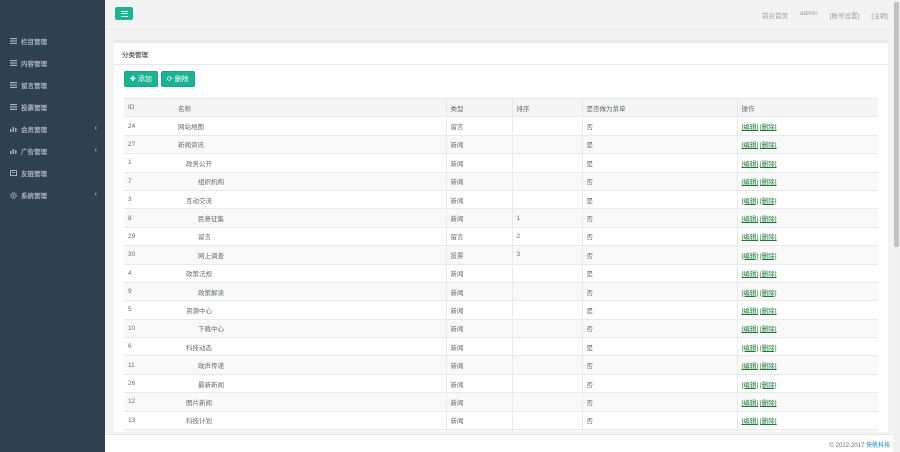 This screenshot has width=900, height=452. I want to click on cell-id: 30, so click(149, 255).